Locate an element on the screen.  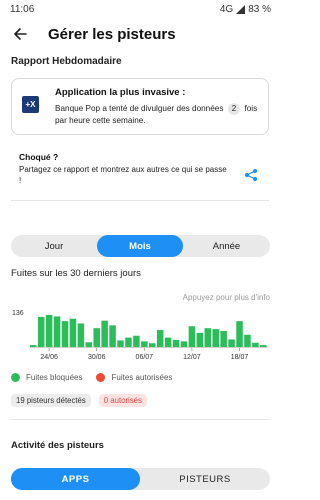
blocked-dot-icon is located at coordinates (15, 377).